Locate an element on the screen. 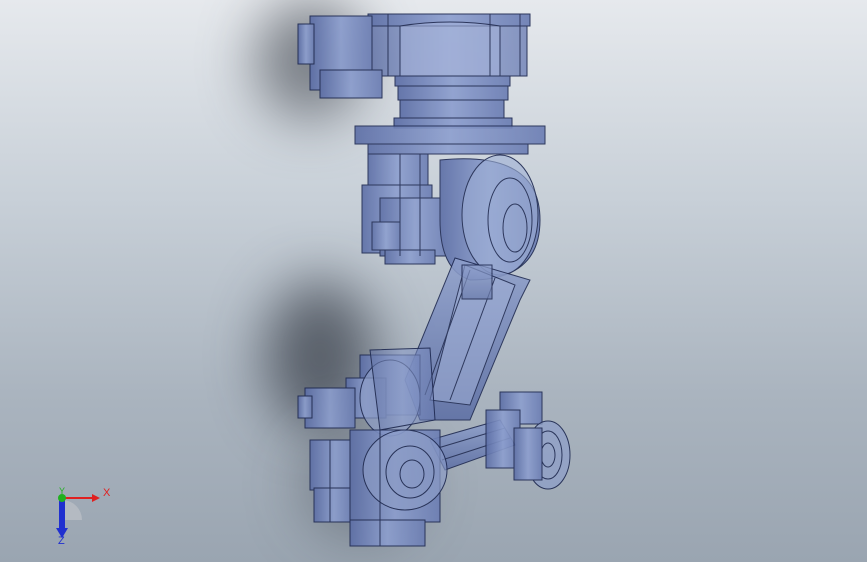 This screenshot has height=562, width=867. lower-base is located at coordinates (378, 488).